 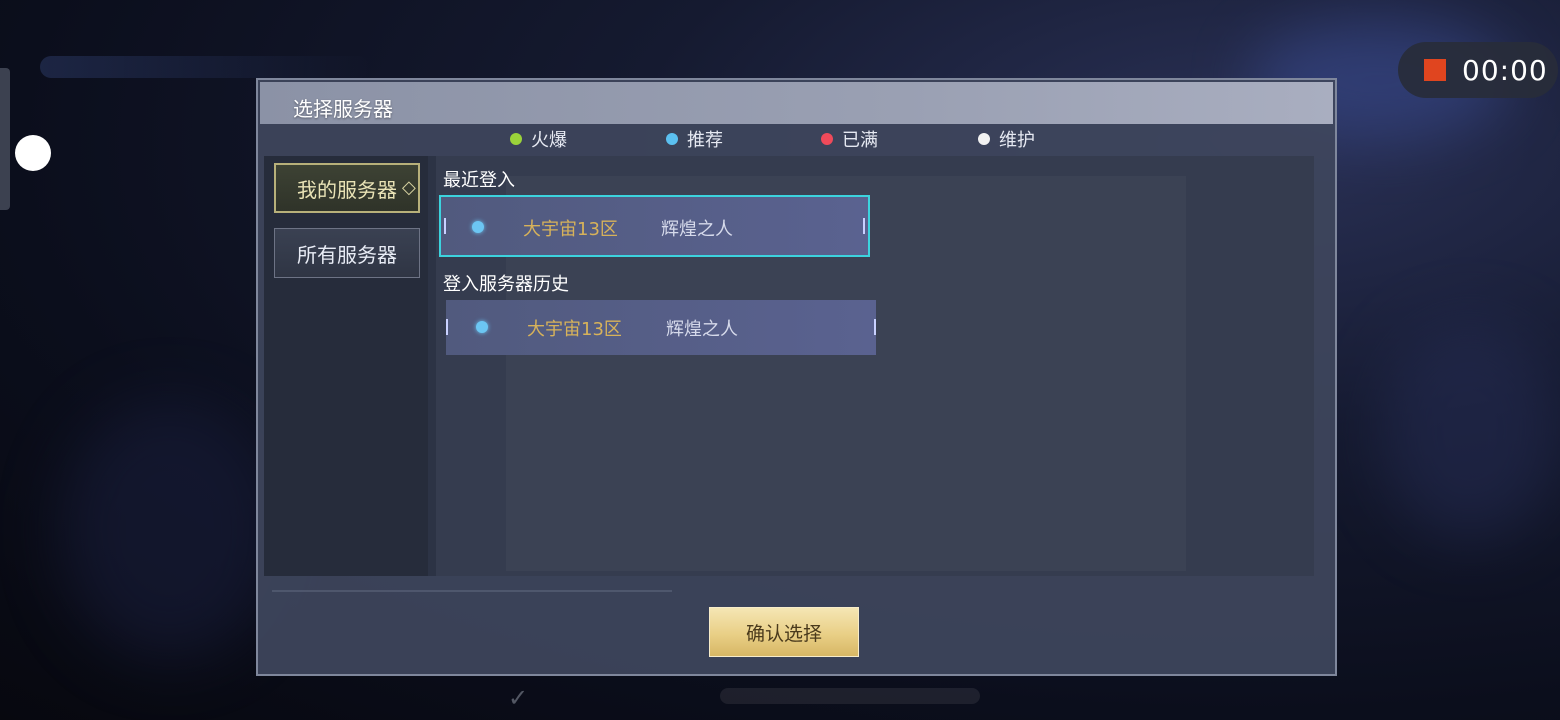 What do you see at coordinates (984, 139) in the screenshot?
I see `maintenance-status-dot-icon` at bounding box center [984, 139].